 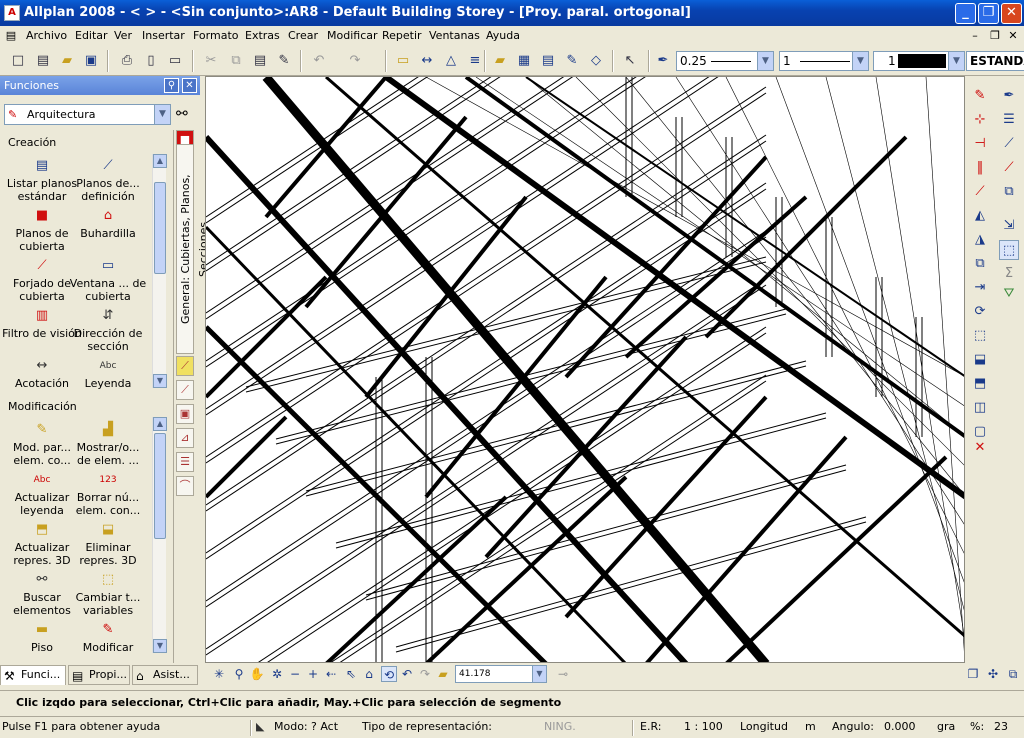 What do you see at coordinates (239, 674) in the screenshot?
I see `zoom-icon: ⚲` at bounding box center [239, 674].